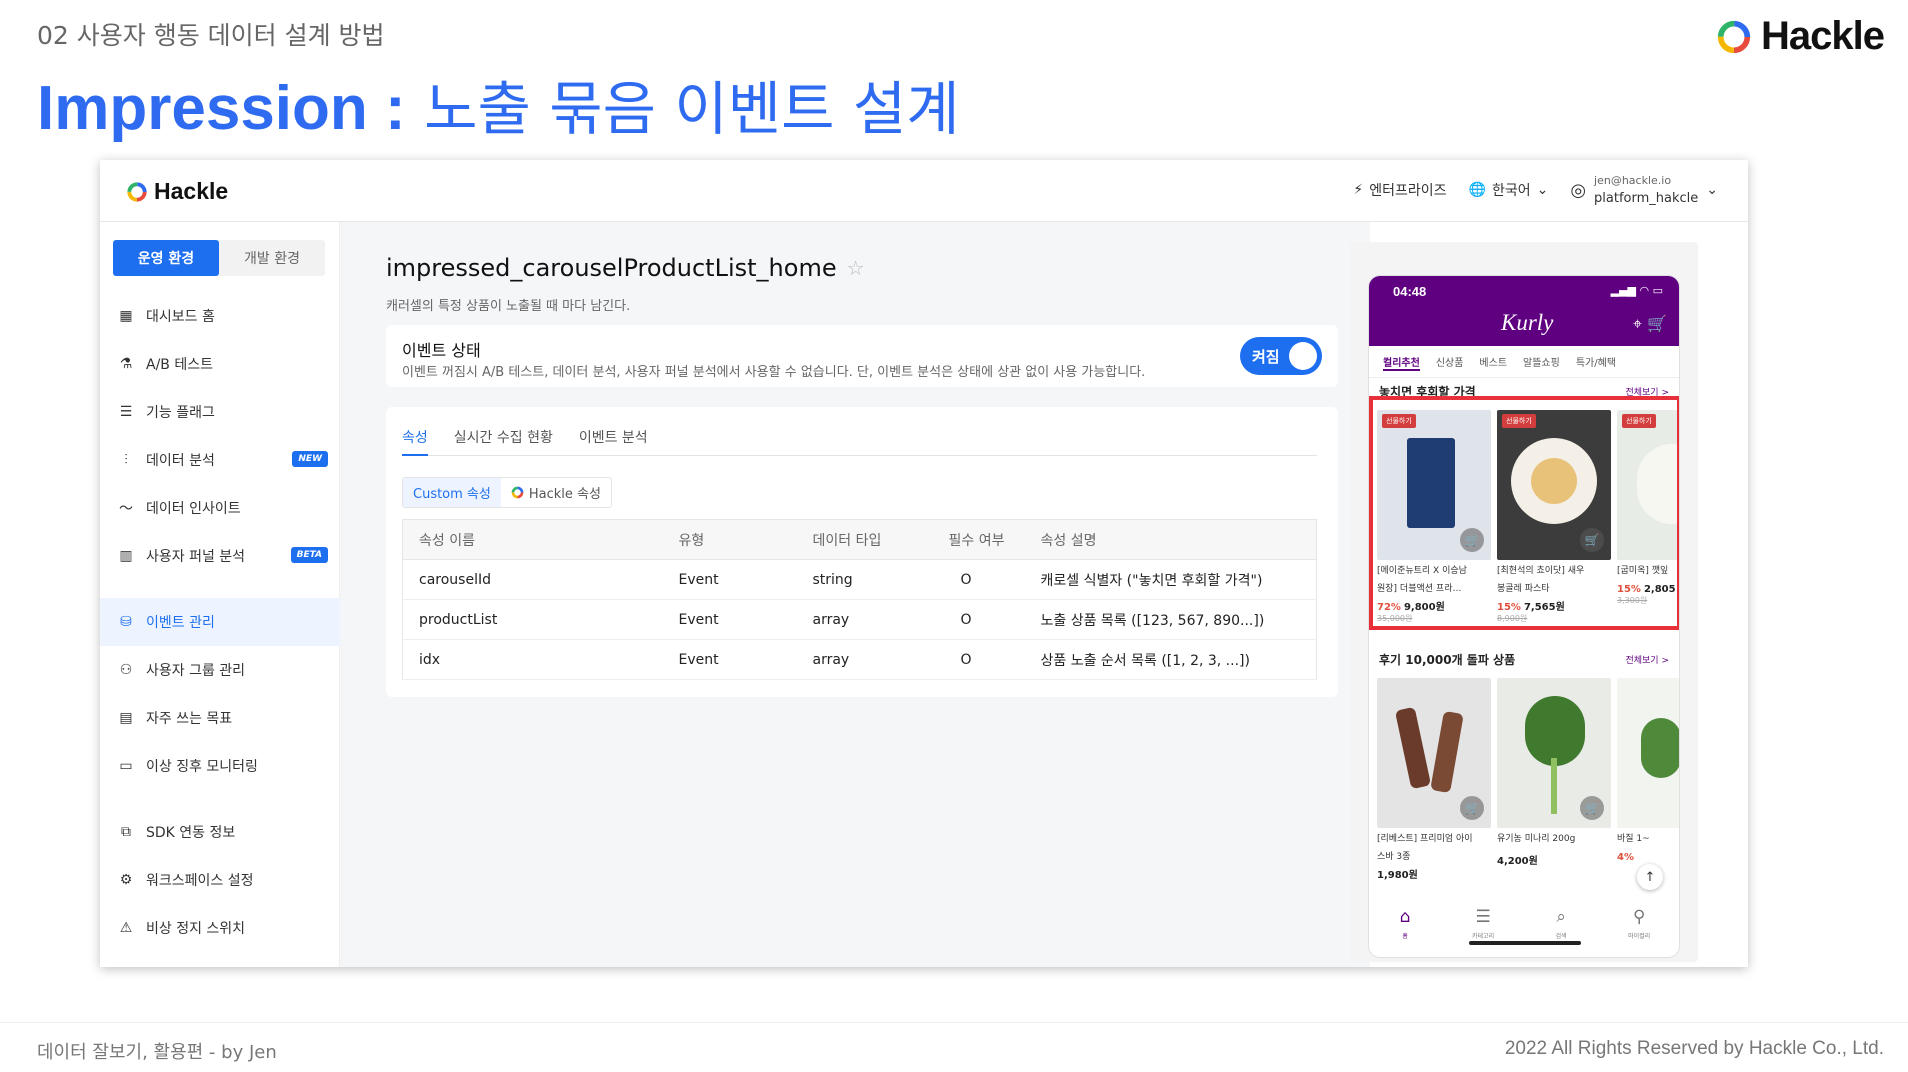 This screenshot has width=1908, height=1072. Describe the element at coordinates (1170, 659) in the screenshot. I see `cell-description: 상품 노출 순서 목록 ([1, 2, 3, ...])` at that location.